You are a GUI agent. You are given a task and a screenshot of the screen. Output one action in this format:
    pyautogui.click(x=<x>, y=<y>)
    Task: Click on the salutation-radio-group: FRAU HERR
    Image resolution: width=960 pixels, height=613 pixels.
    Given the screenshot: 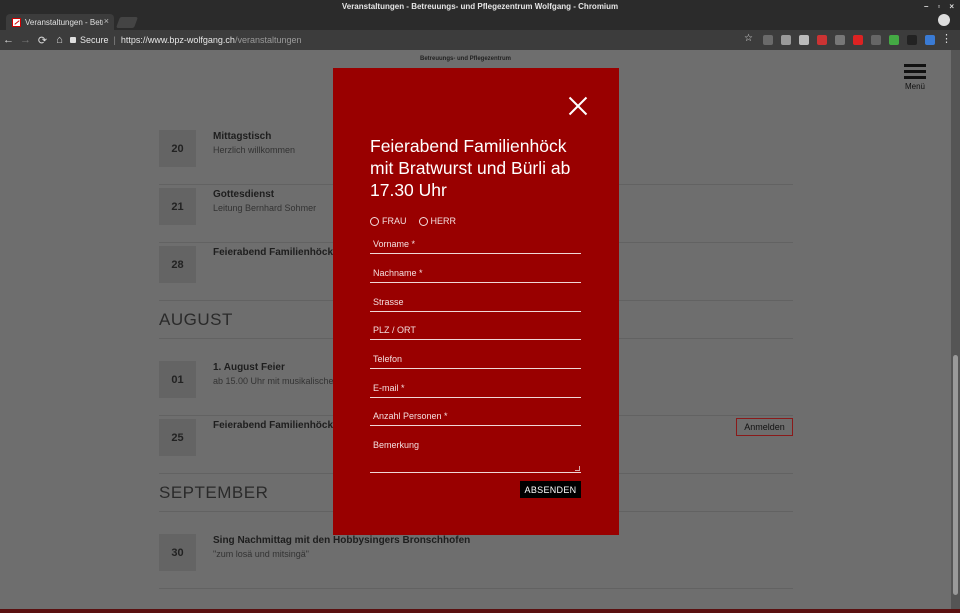 What is the action you would take?
    pyautogui.click(x=413, y=221)
    